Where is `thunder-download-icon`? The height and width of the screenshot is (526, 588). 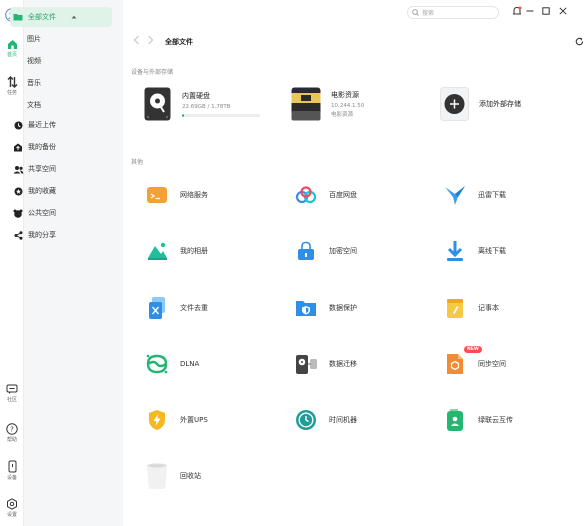
thunder-download-icon is located at coordinates (455, 195).